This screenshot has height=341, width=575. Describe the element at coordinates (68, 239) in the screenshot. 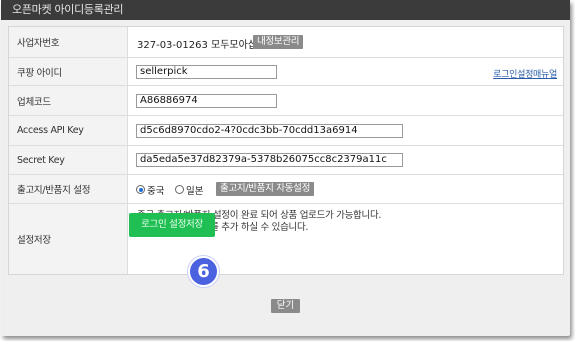

I see `save-label: 설정저장` at that location.